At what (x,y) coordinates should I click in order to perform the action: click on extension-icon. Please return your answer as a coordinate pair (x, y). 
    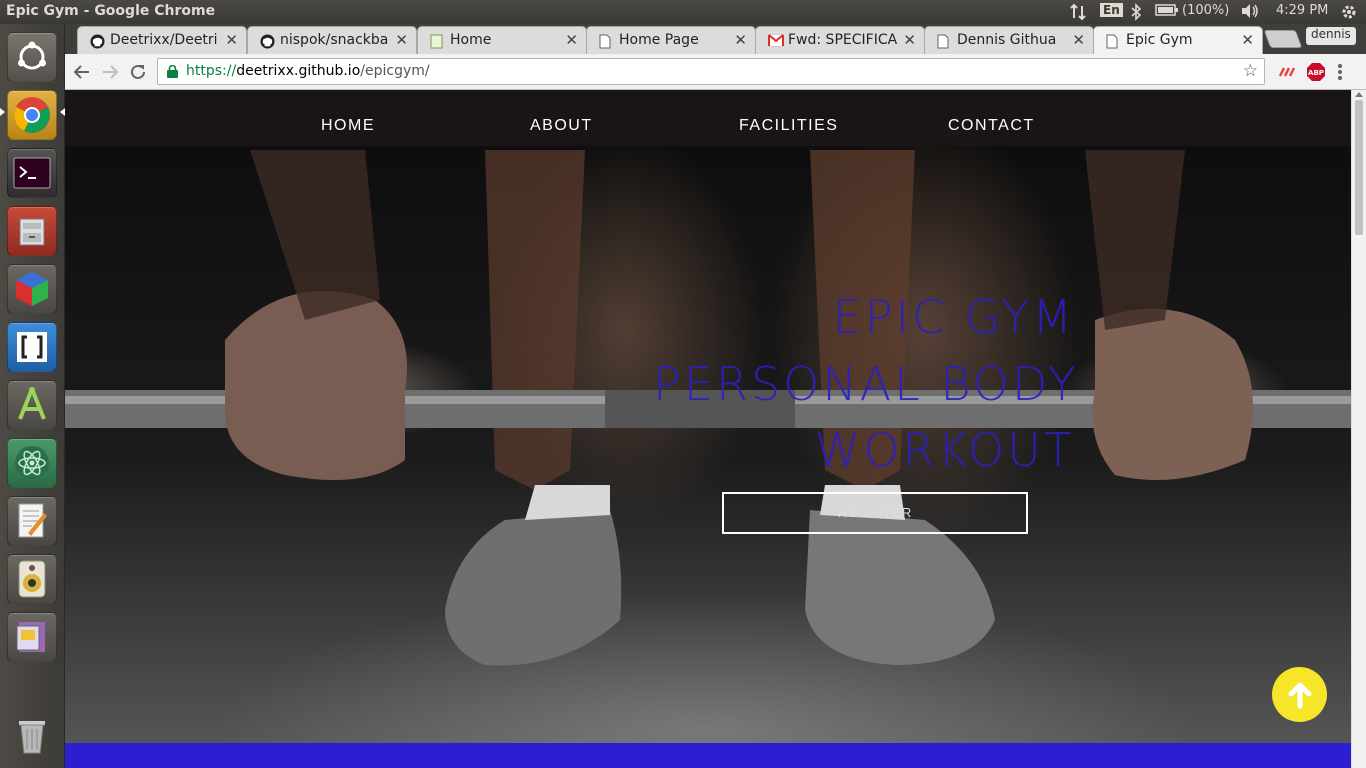
    Looking at the image, I should click on (1287, 72).